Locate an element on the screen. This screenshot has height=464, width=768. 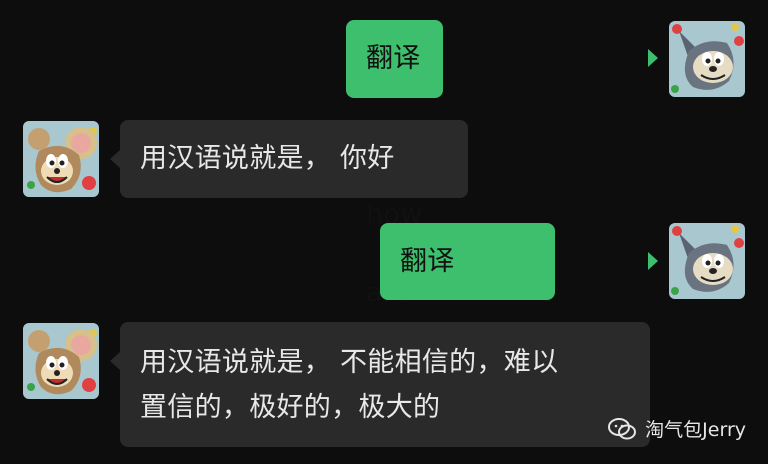
received-message-bubble: 用汉语说就是， 你好 is located at coordinates (294, 159).